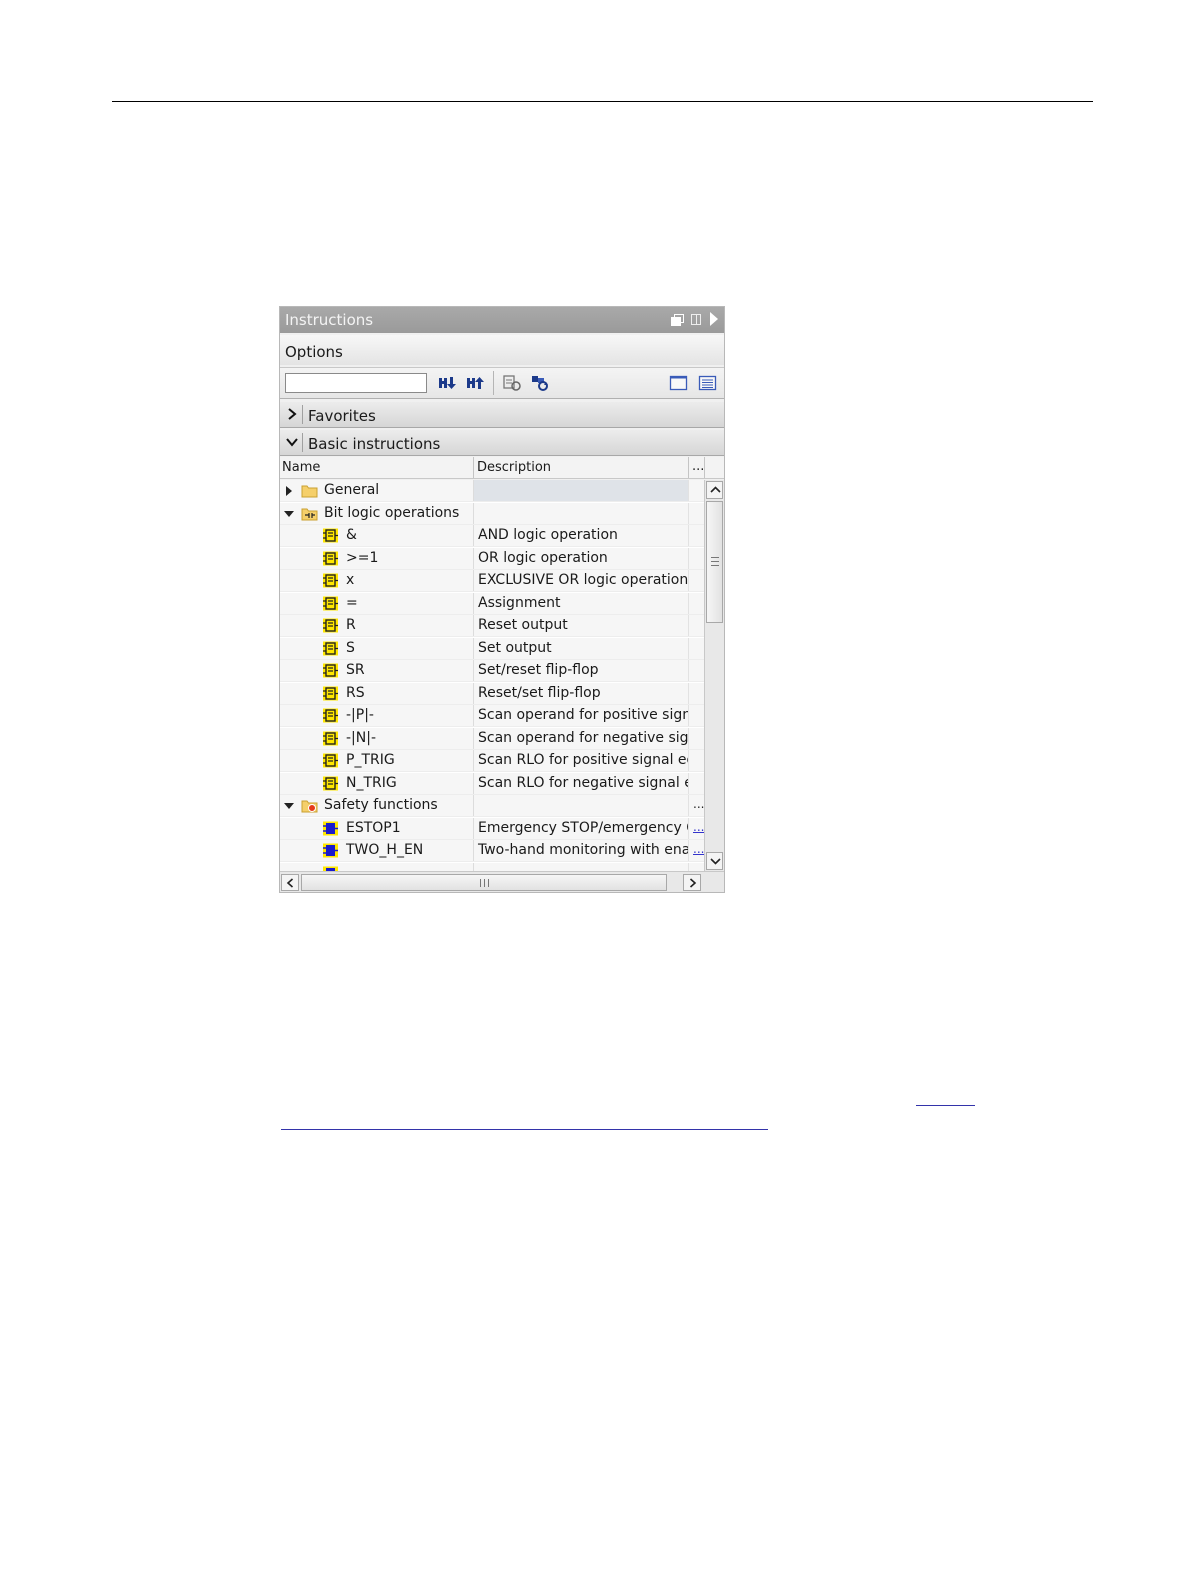 Image resolution: width=1191 pixels, height=1587 pixels. I want to click on vertical-scrollbar, so click(714, 675).